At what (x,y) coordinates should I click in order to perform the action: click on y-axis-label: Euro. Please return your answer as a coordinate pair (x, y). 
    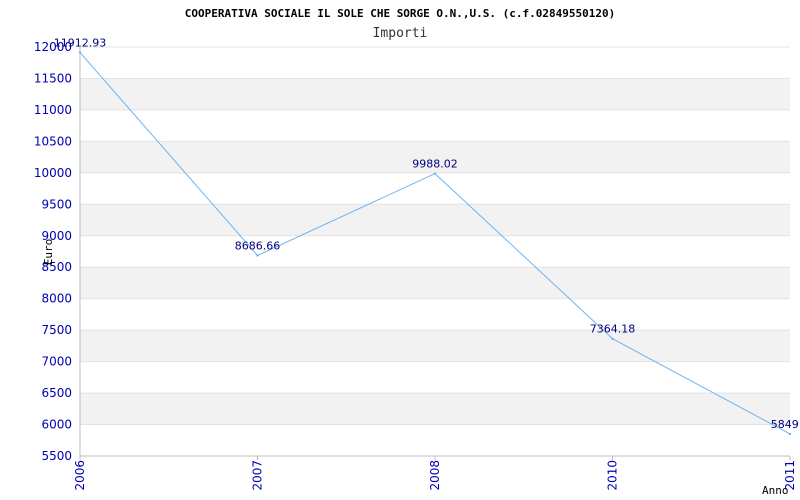
    Looking at the image, I should click on (48, 252).